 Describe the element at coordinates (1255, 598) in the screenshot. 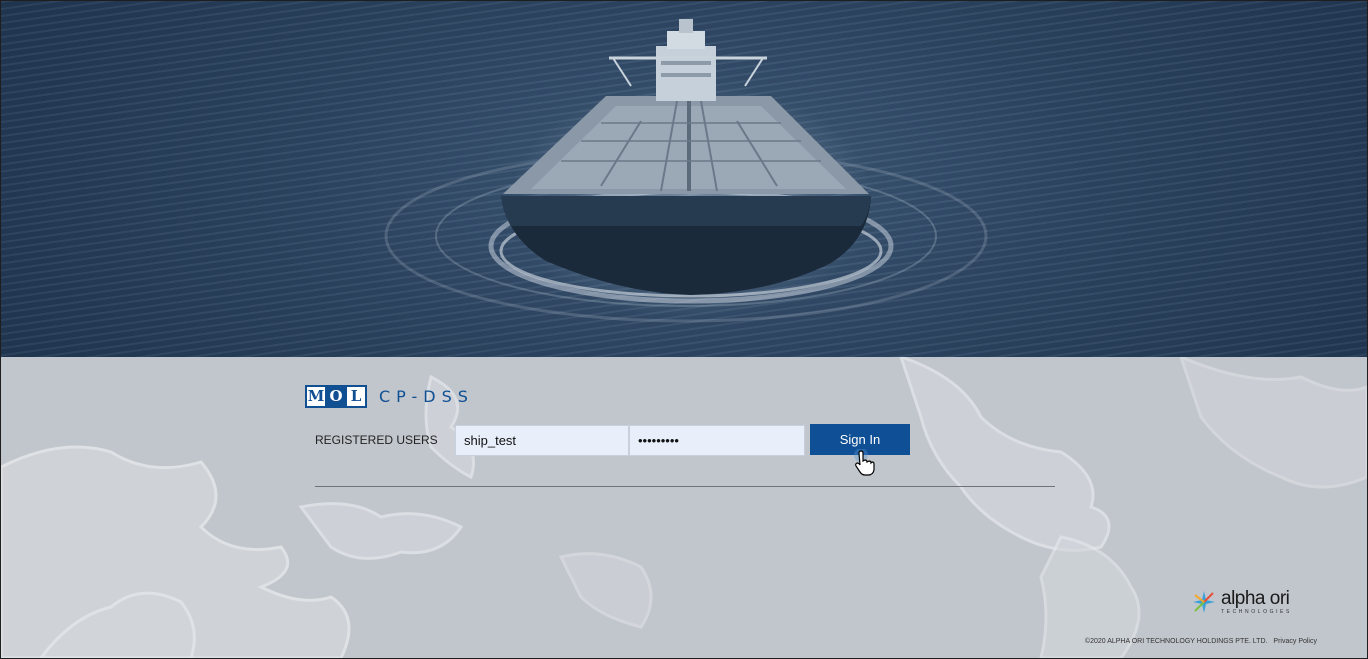

I see `alpha-ori-name: alpha ori` at that location.